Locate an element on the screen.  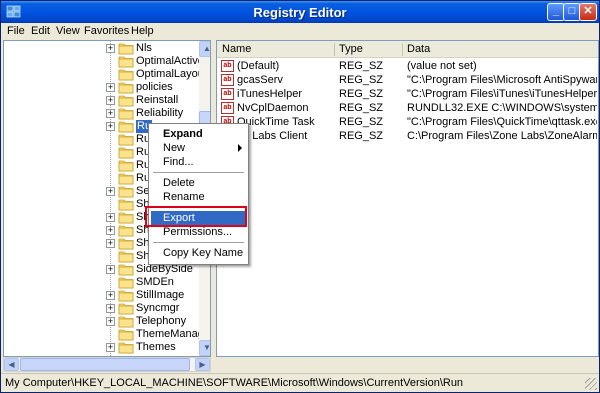
tree-item: + Reliability is located at coordinates (102, 113).